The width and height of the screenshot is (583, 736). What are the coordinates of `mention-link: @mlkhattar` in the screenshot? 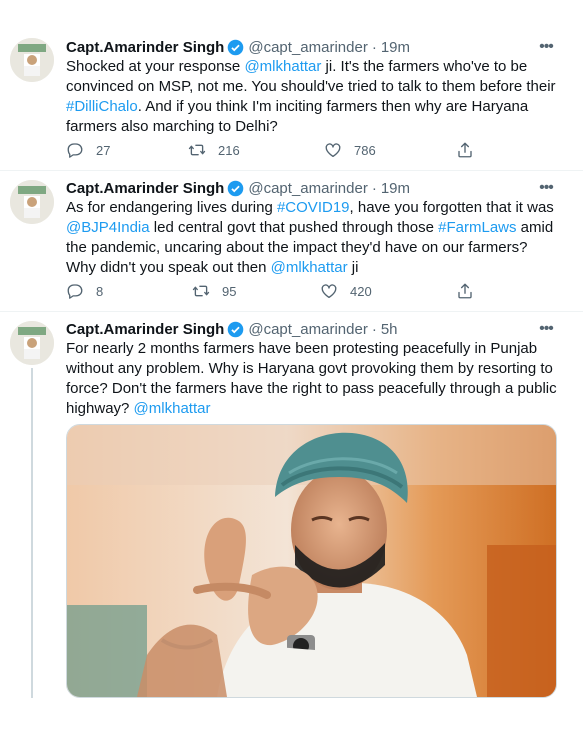 It's located at (172, 408).